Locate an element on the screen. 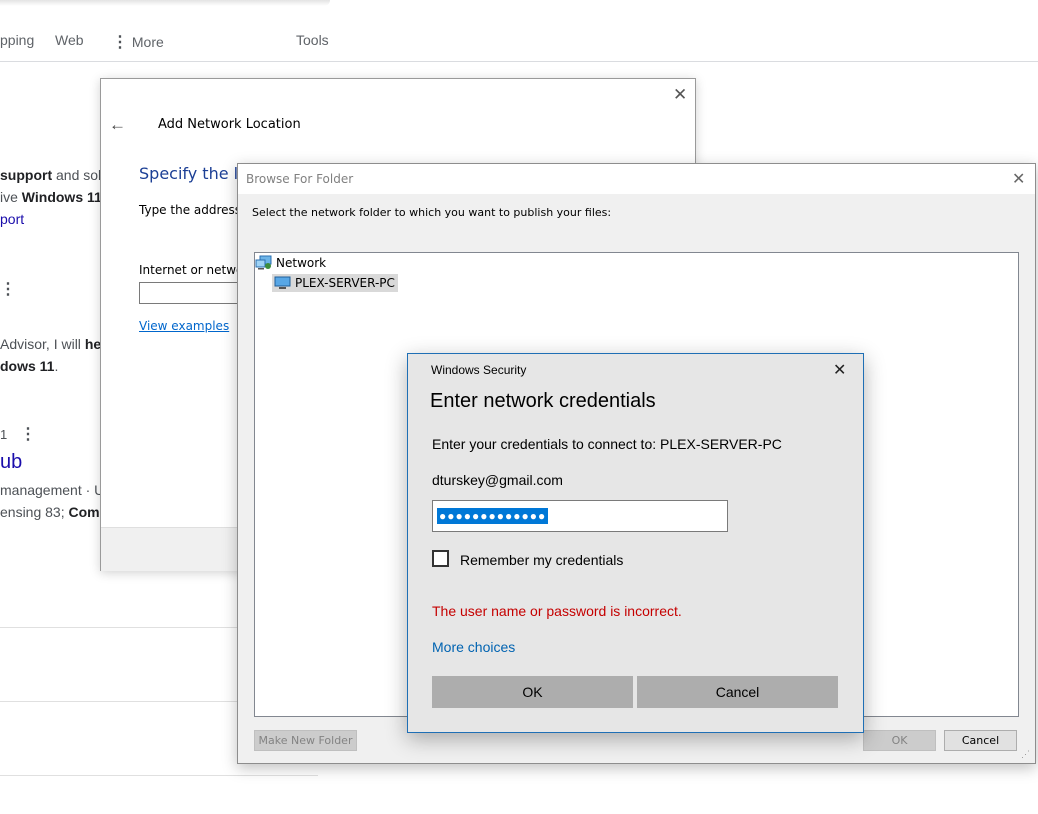 This screenshot has width=1038, height=814. browser-topbar-shadow is located at coordinates (165, 3).